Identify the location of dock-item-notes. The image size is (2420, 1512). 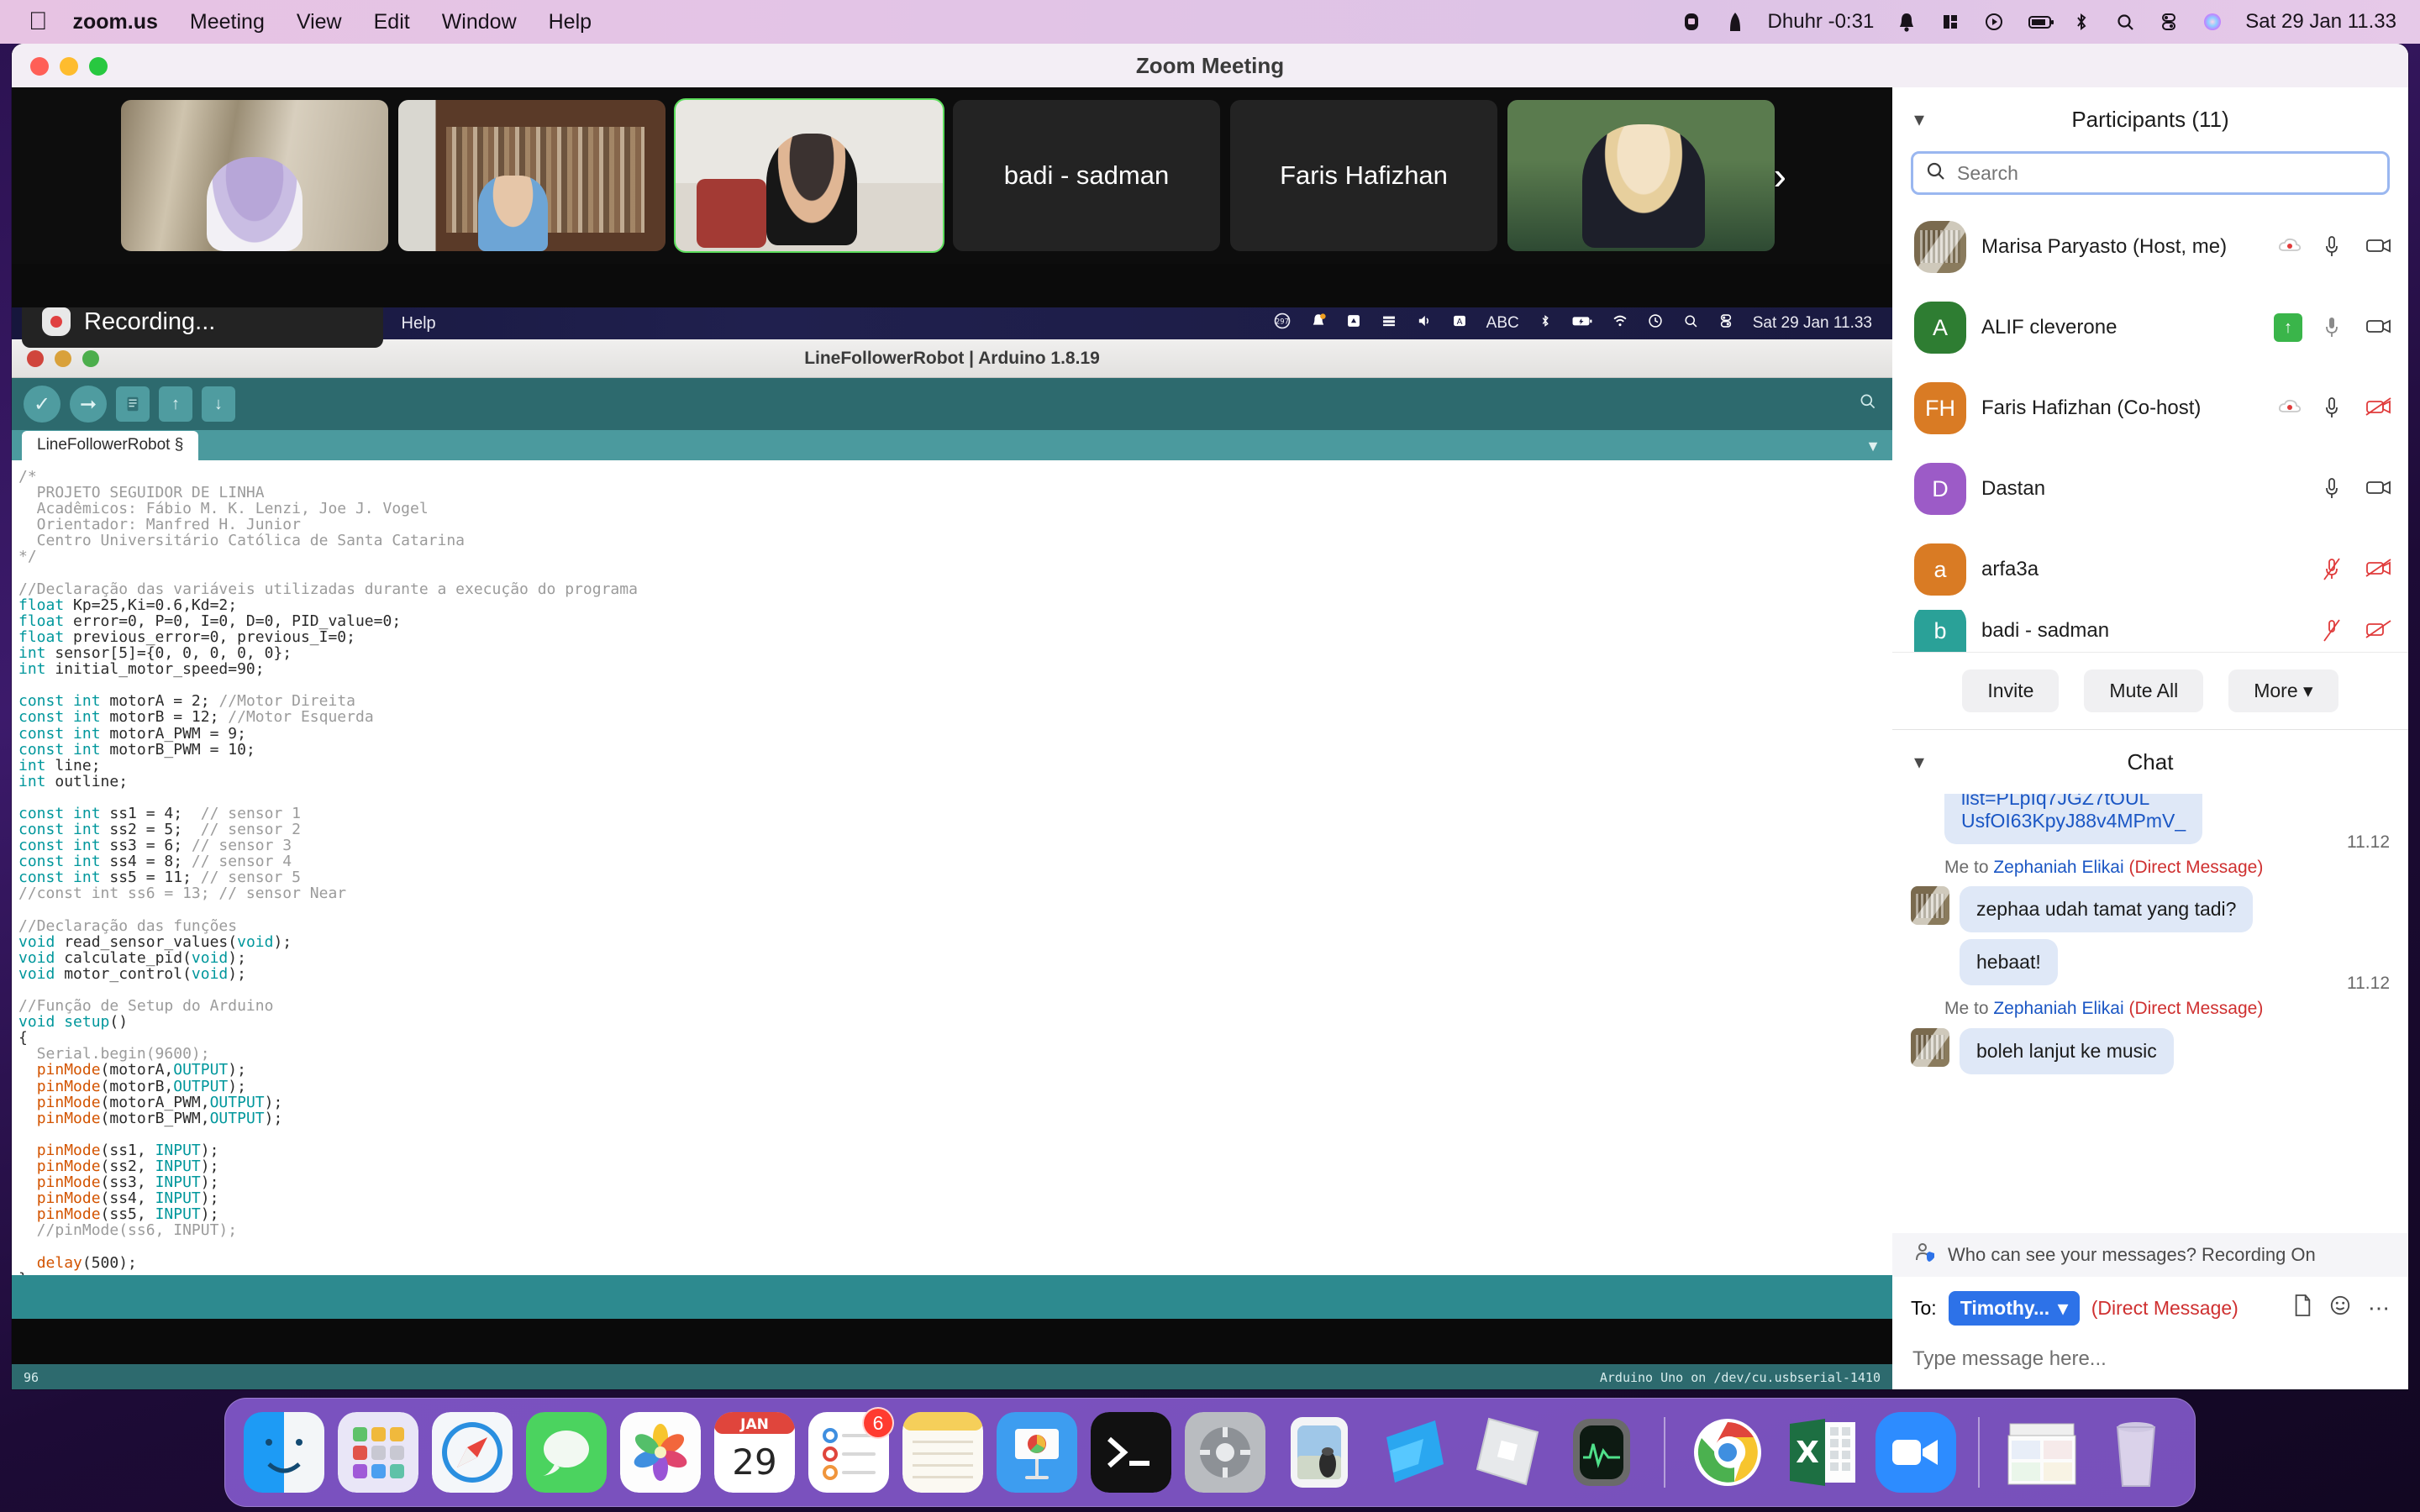
(942, 1452).